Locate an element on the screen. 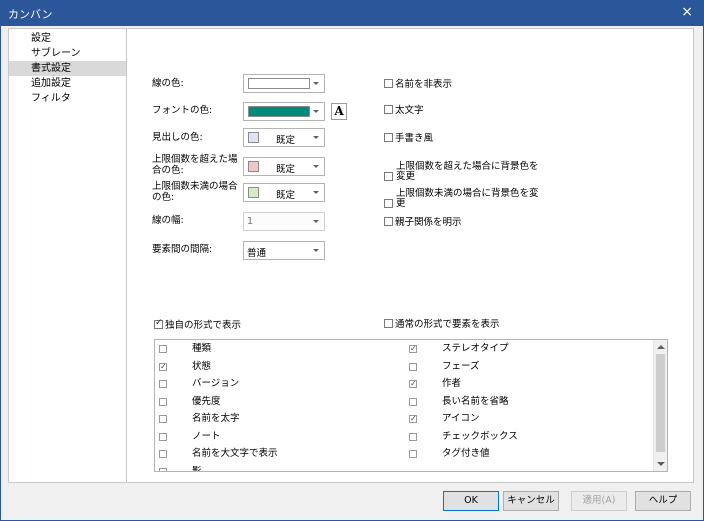 The height and width of the screenshot is (521, 704). list-item-label: 種類 is located at coordinates (202, 348).